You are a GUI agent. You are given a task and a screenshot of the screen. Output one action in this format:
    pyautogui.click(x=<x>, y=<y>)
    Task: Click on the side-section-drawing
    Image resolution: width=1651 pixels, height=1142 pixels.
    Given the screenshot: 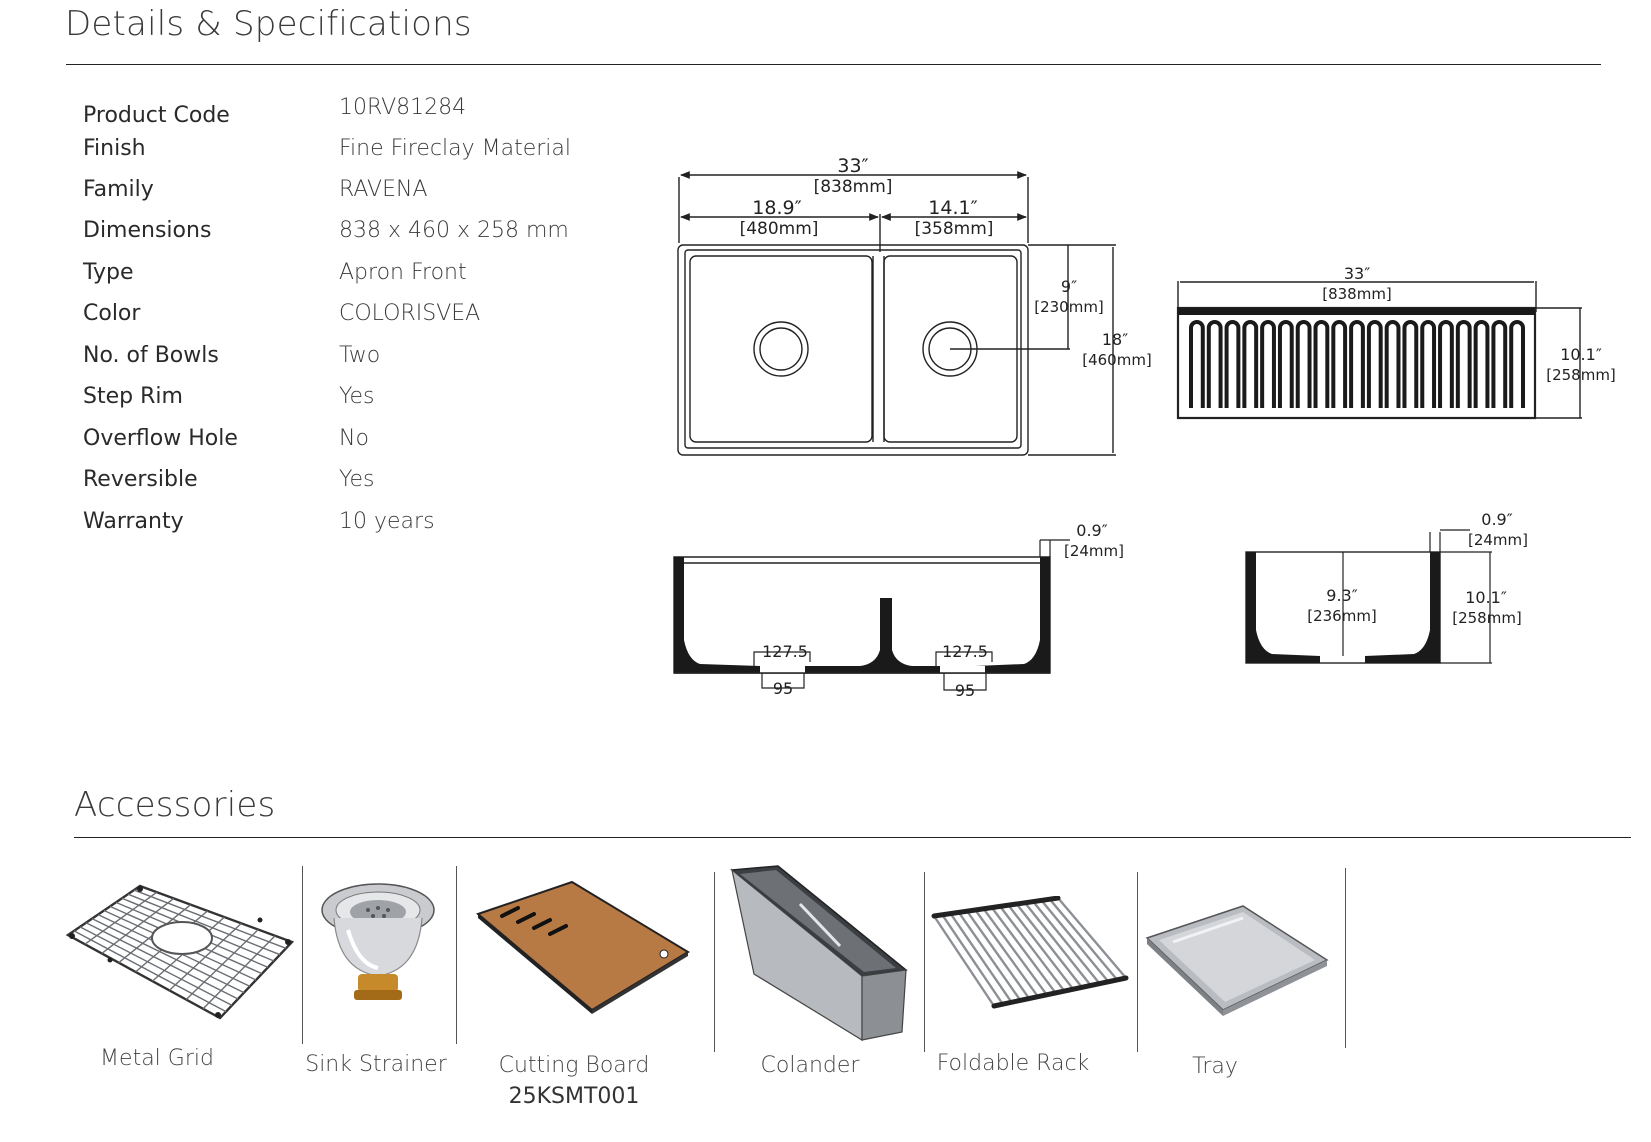 What is the action you would take?
    pyautogui.click(x=1368, y=596)
    